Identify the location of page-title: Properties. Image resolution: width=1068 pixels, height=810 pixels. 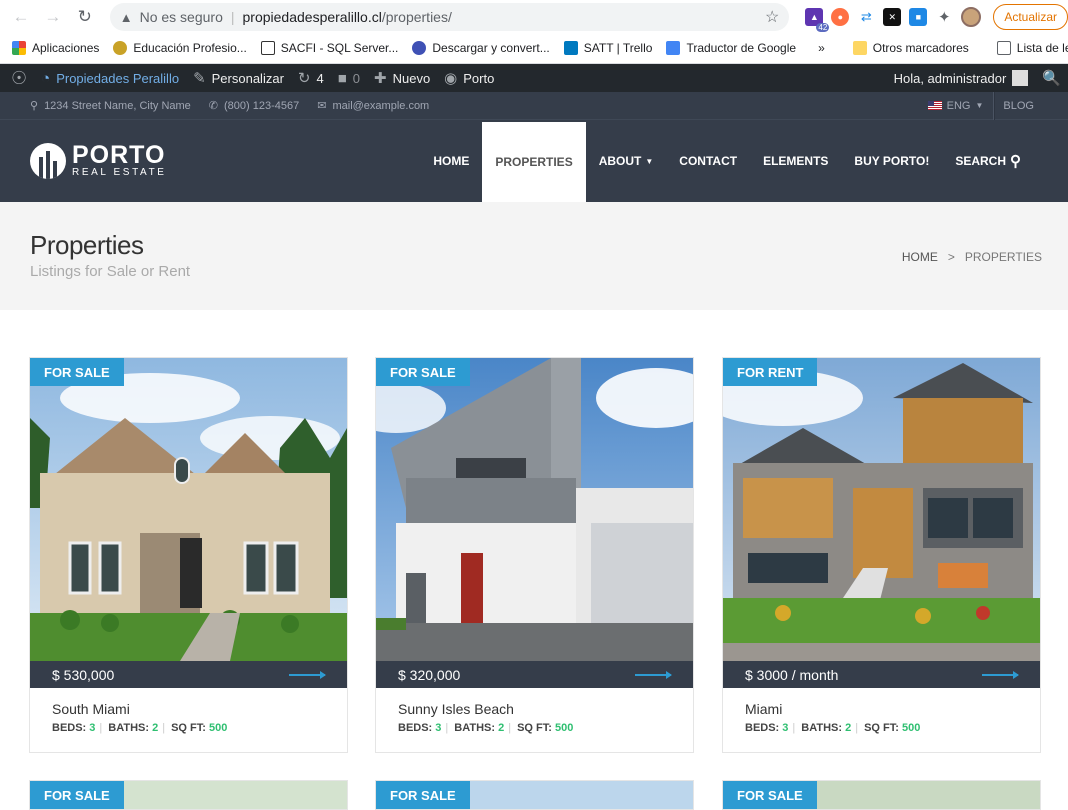
(87, 245).